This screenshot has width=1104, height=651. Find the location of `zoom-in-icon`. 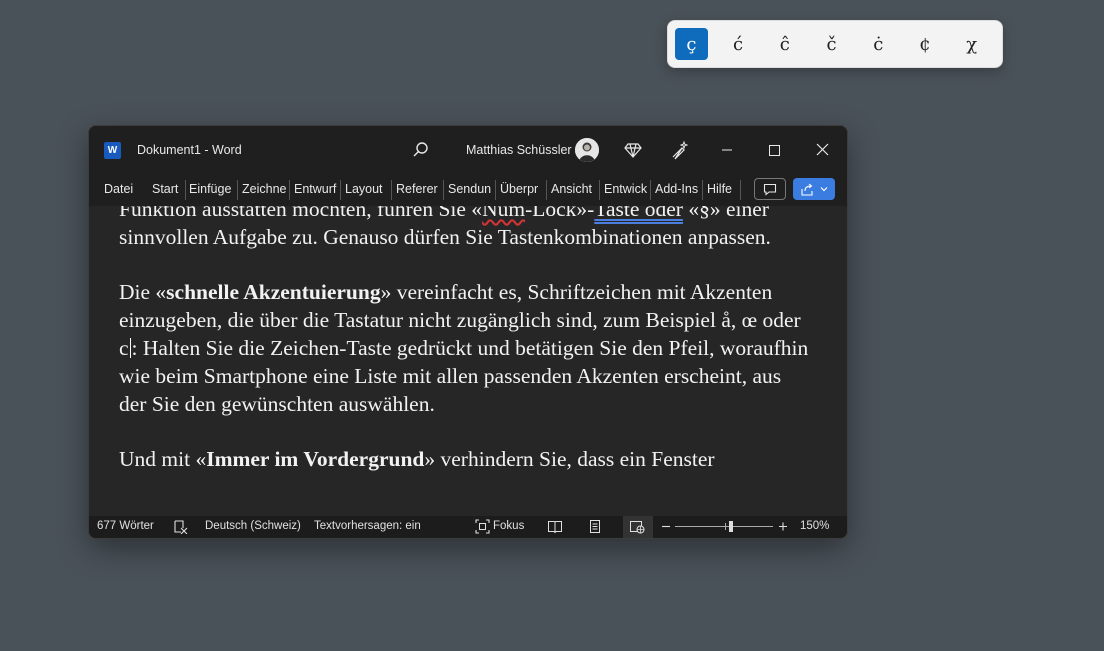

zoom-in-icon is located at coordinates (783, 526).